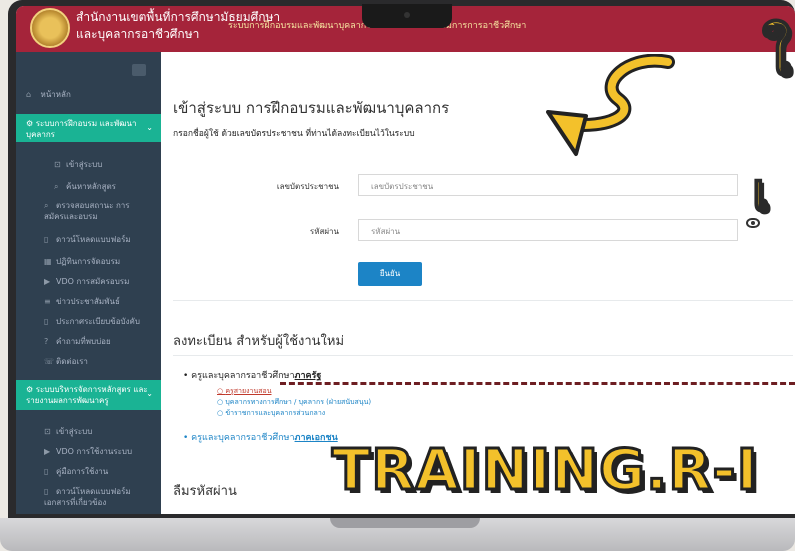 The height and width of the screenshot is (551, 795). I want to click on sidebar-item-download-docs: ▯ ดาวน์โหลดแบบฟอร์ม เอกสารที่เกี่ยวข้อง, so click(81, 497).